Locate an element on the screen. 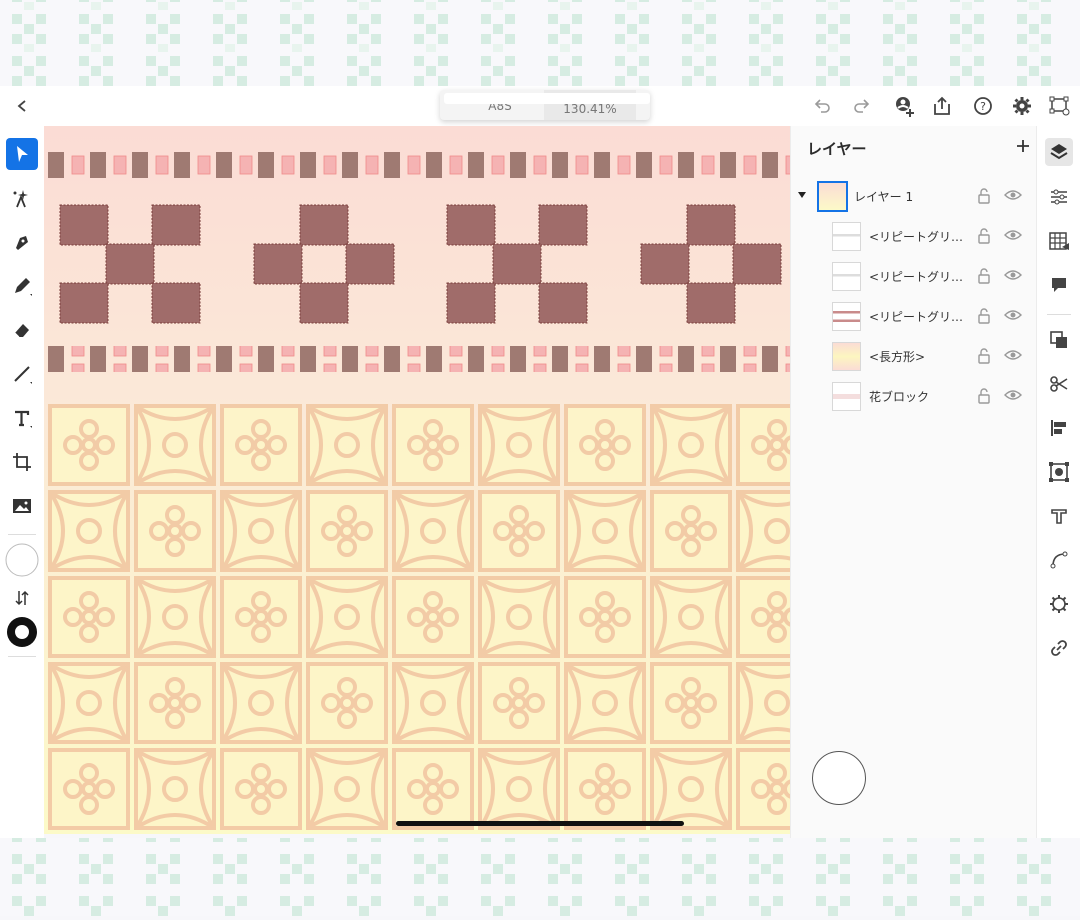  tool-bar is located at coordinates (22, 482).